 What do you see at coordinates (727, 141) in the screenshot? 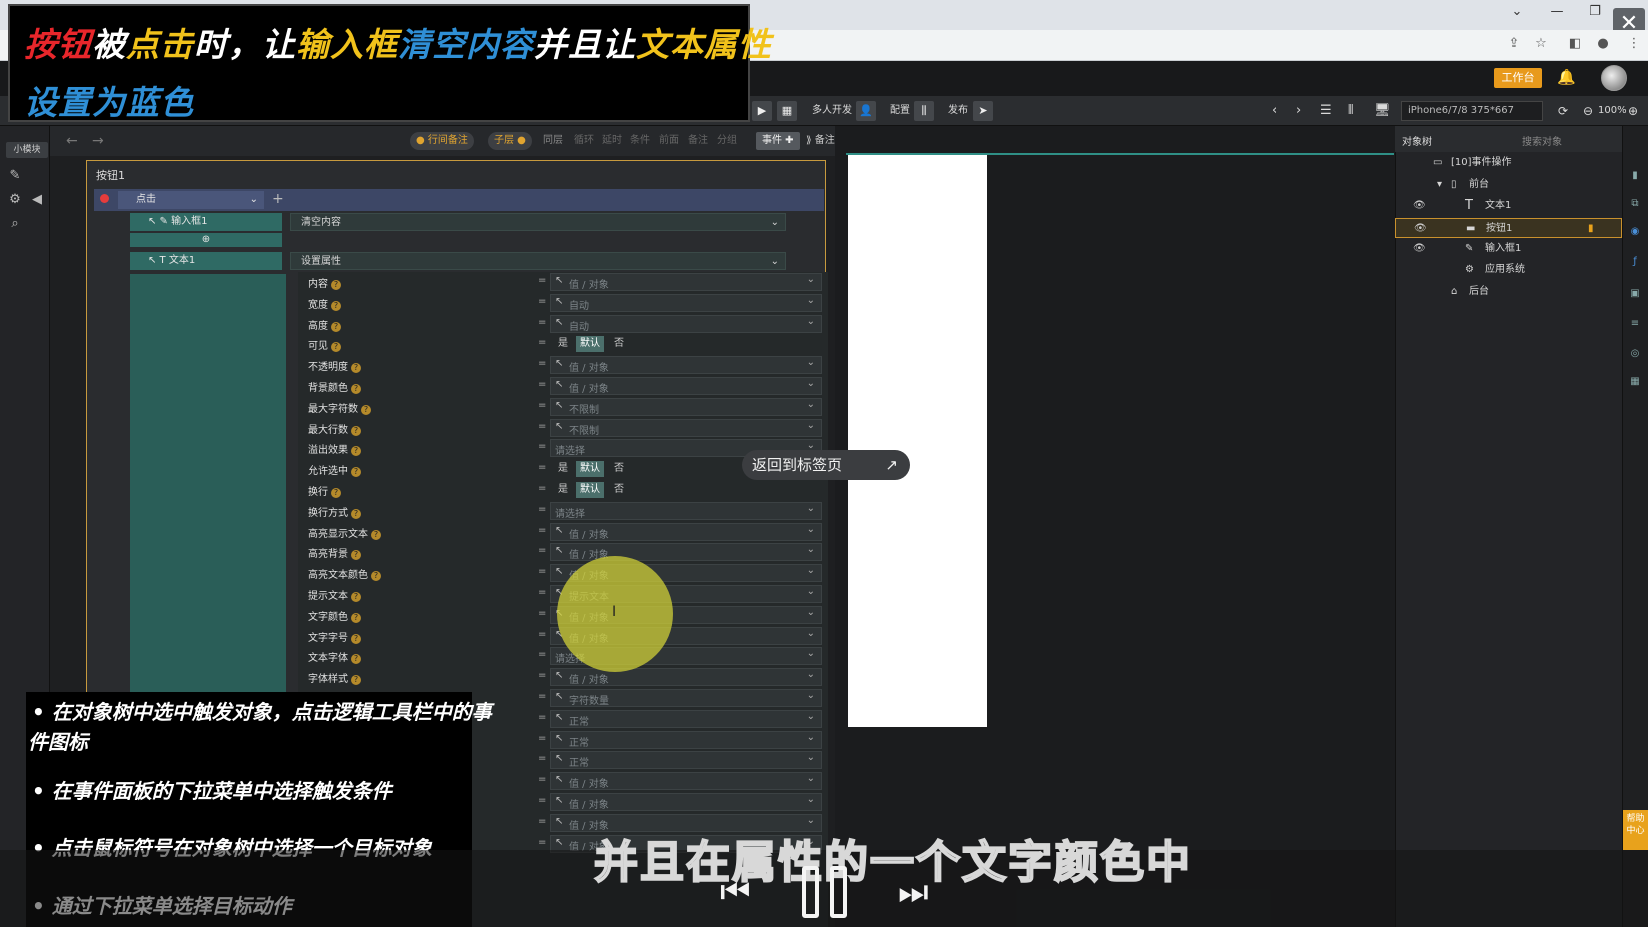
I see `group-button: 分组` at bounding box center [727, 141].